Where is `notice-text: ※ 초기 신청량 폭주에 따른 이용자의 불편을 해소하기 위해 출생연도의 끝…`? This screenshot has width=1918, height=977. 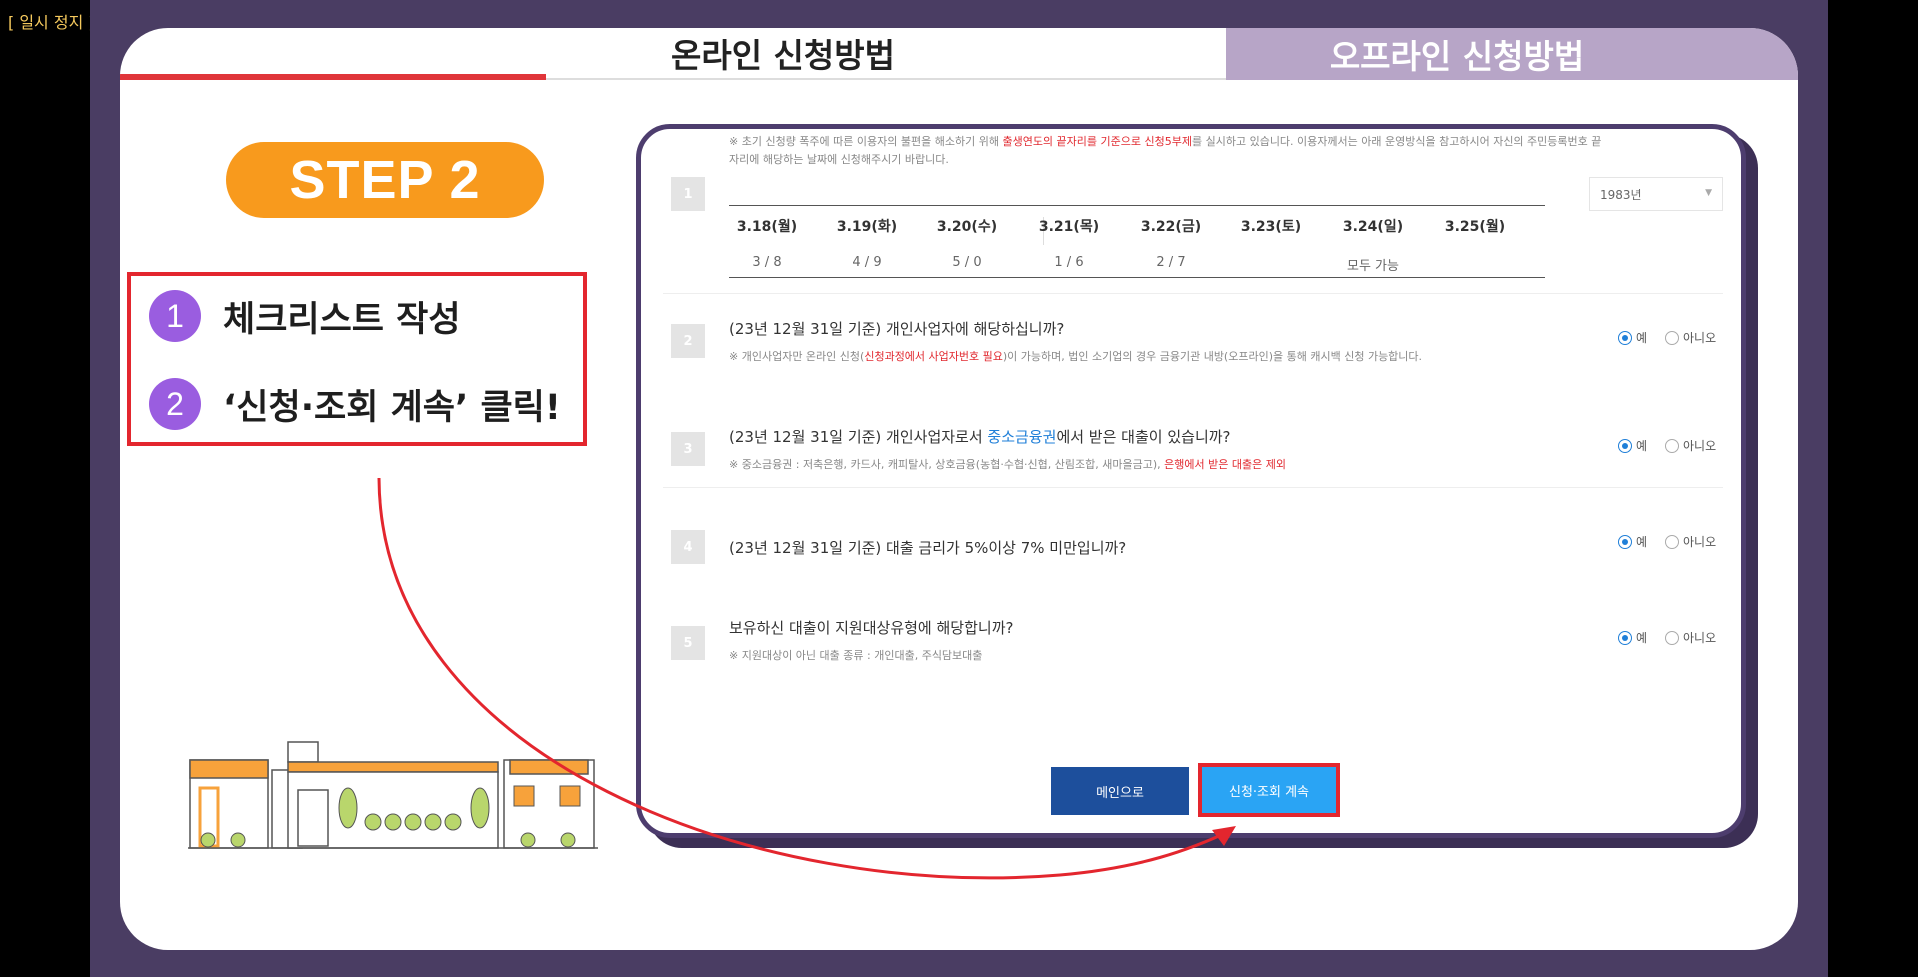
notice-text: ※ 초기 신청량 폭주에 따른 이용자의 불편을 해소하기 위해 출생연도의 끝… is located at coordinates (1169, 151).